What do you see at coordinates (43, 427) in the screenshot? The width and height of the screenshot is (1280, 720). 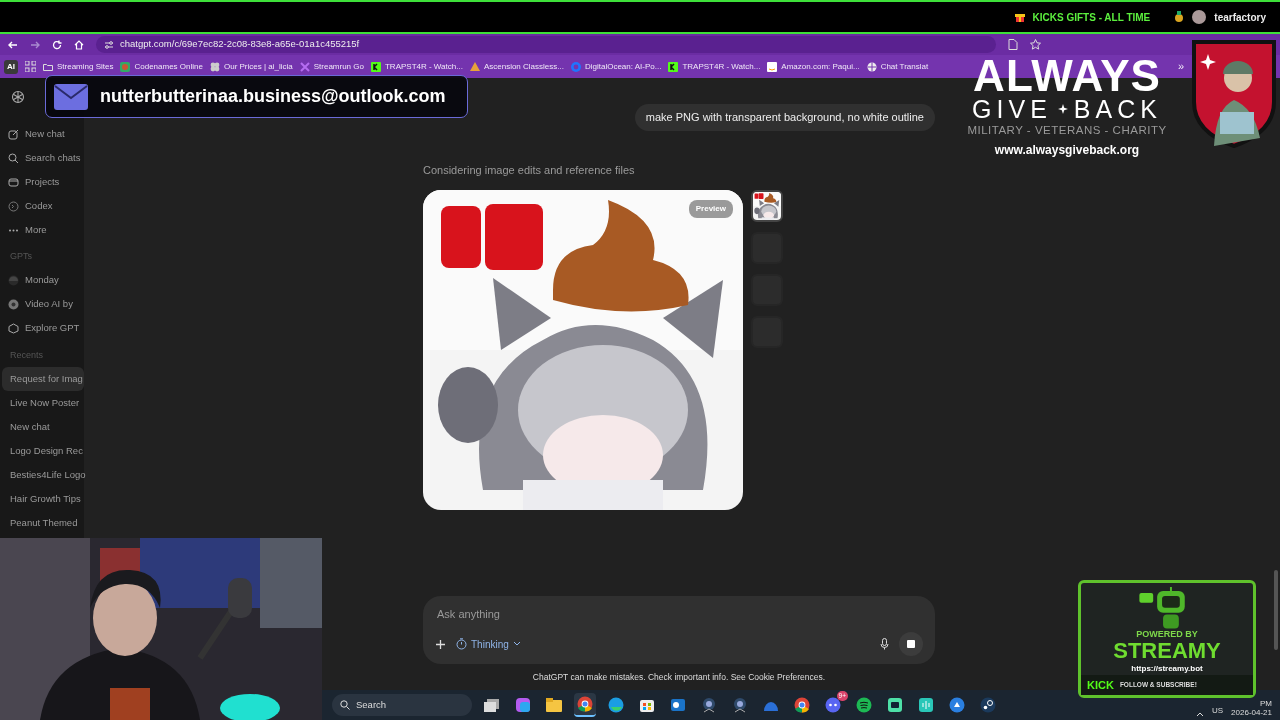 I see `chat-history-item: New chat` at bounding box center [43, 427].